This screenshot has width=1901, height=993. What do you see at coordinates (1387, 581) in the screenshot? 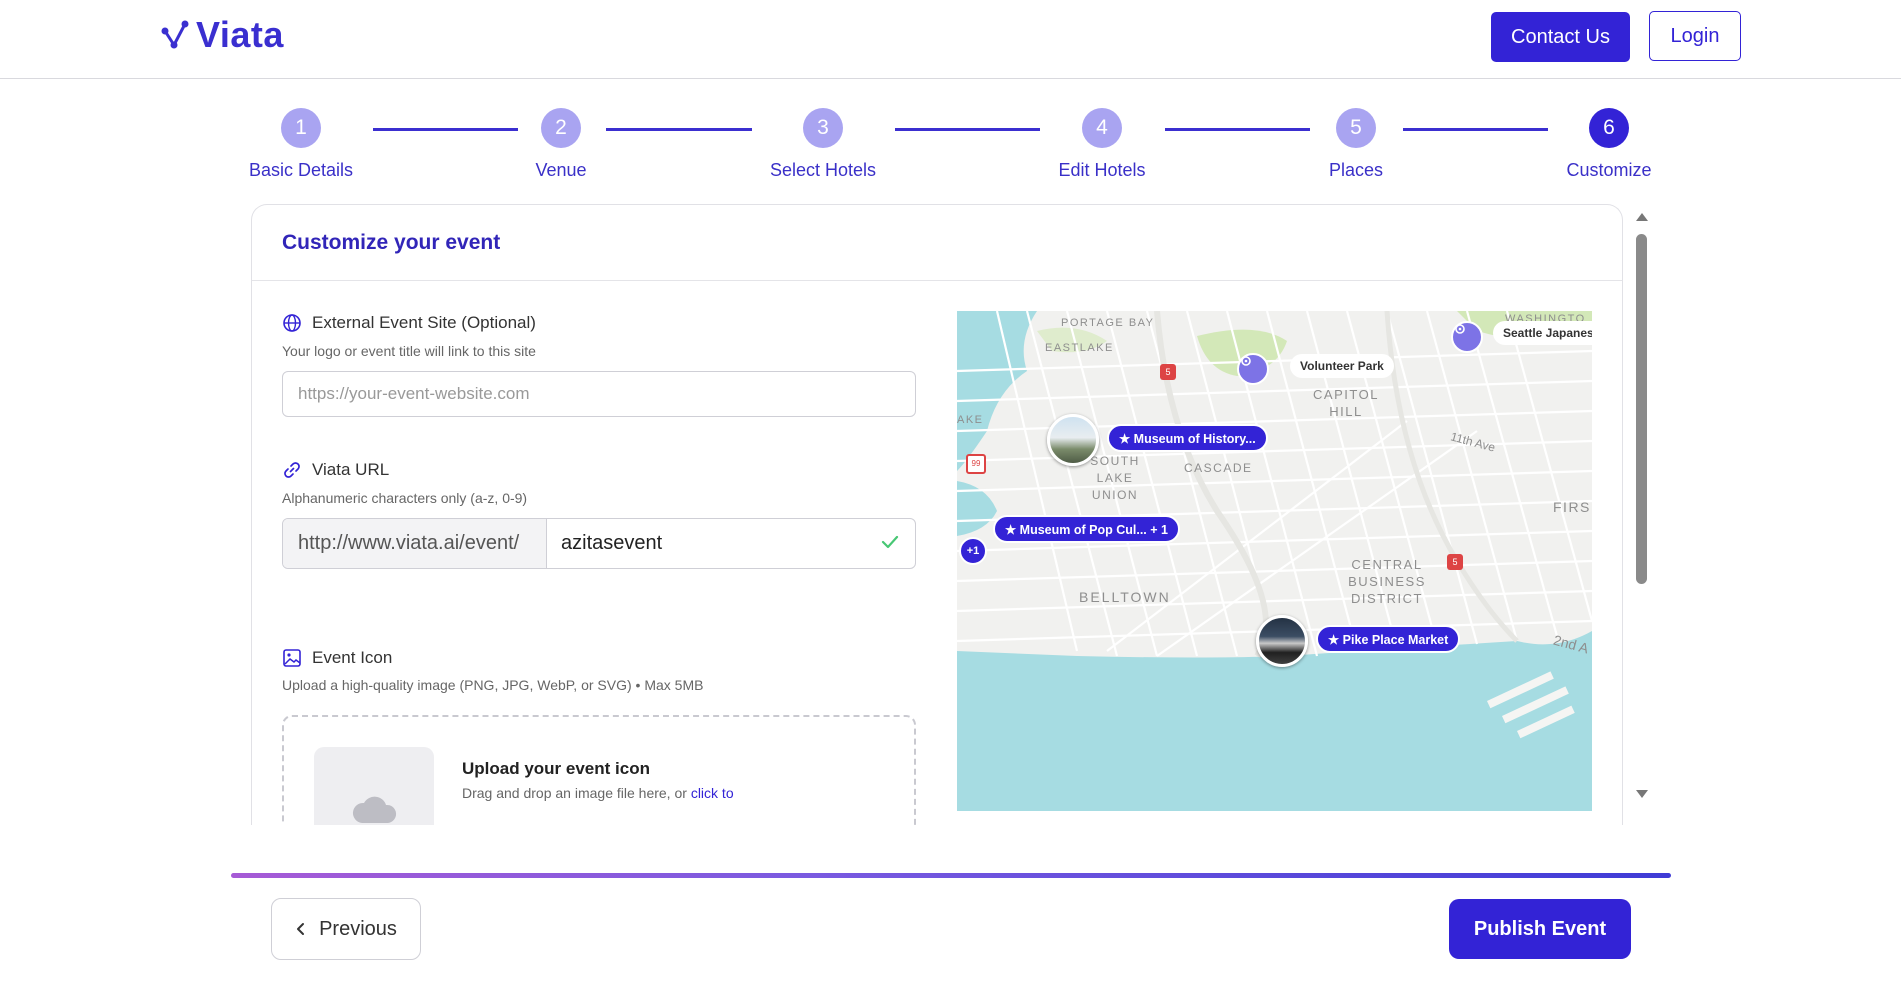
I see `district-label: CENTRAL BUSINESS DISTRICT` at bounding box center [1387, 581].